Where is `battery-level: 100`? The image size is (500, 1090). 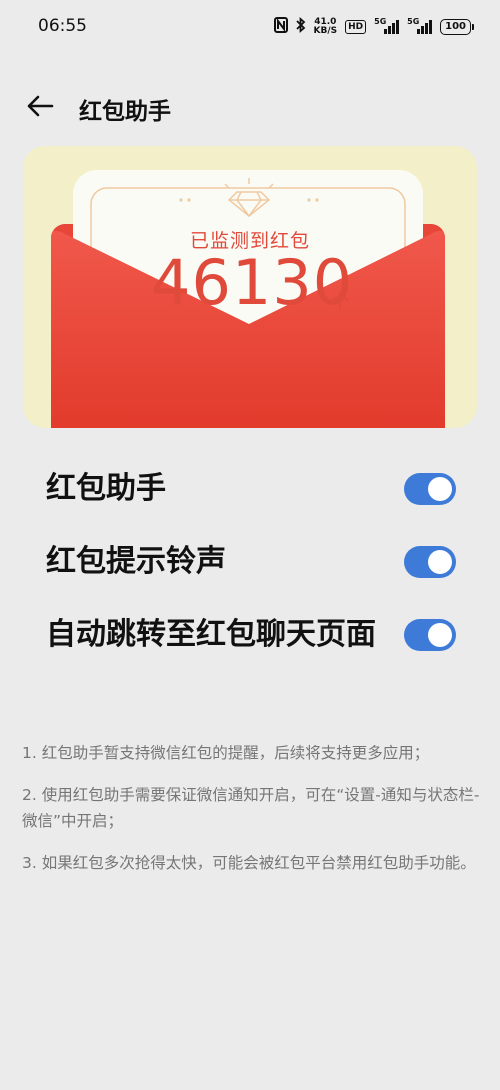
battery-level: 100 is located at coordinates (455, 27).